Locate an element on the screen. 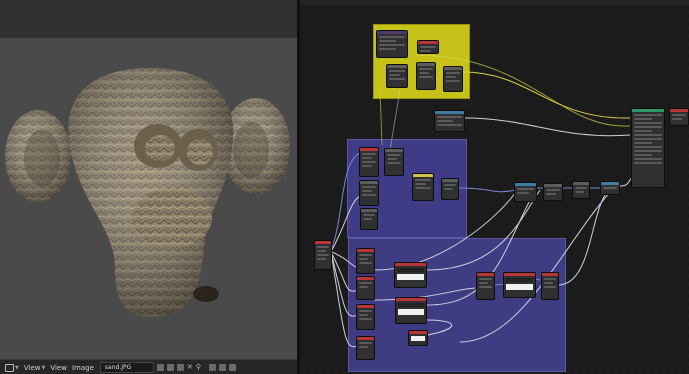 The height and width of the screenshot is (374, 689). node-mapping is located at coordinates (392, 44).